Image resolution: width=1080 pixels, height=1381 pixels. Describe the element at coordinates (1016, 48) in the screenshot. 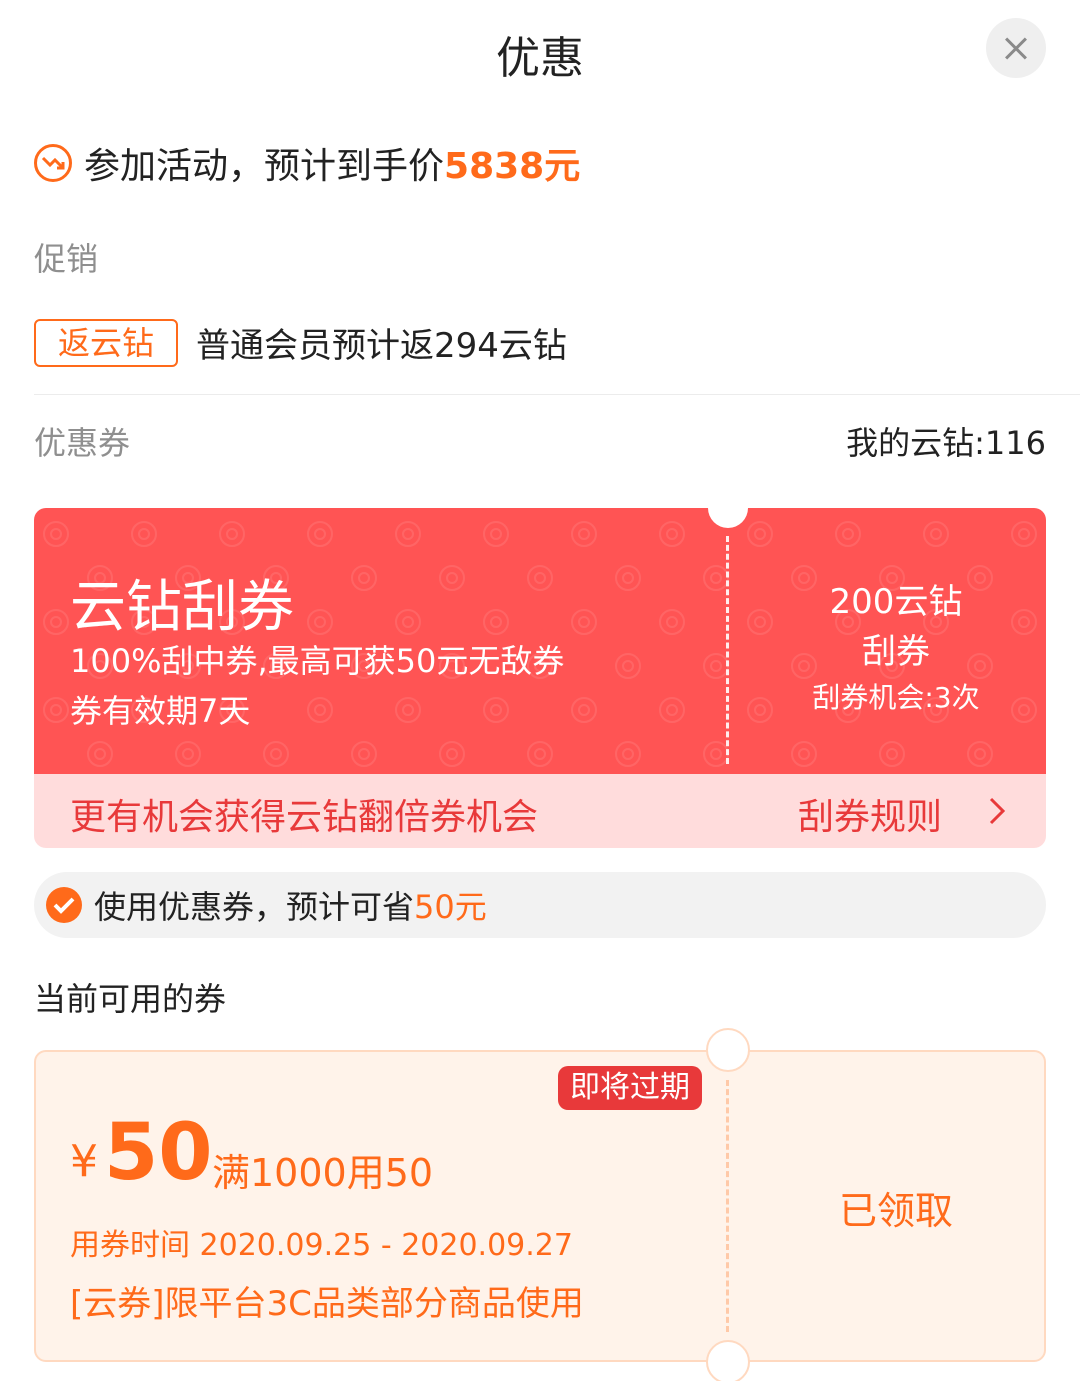

I see `close-icon` at that location.